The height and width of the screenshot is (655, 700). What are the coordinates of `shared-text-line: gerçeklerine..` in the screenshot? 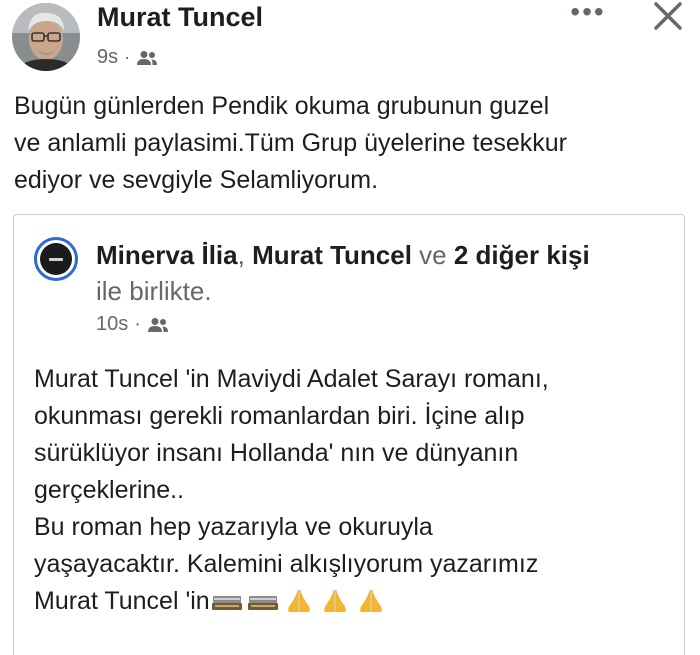 It's located at (109, 490).